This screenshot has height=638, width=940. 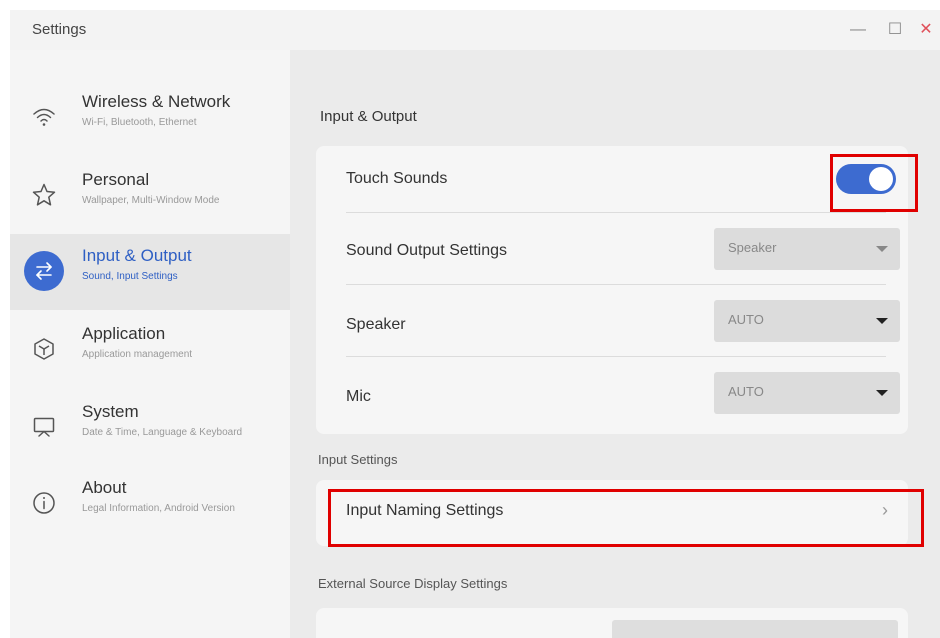 What do you see at coordinates (137, 354) in the screenshot?
I see `sidebar-item-sublabel: Application management` at bounding box center [137, 354].